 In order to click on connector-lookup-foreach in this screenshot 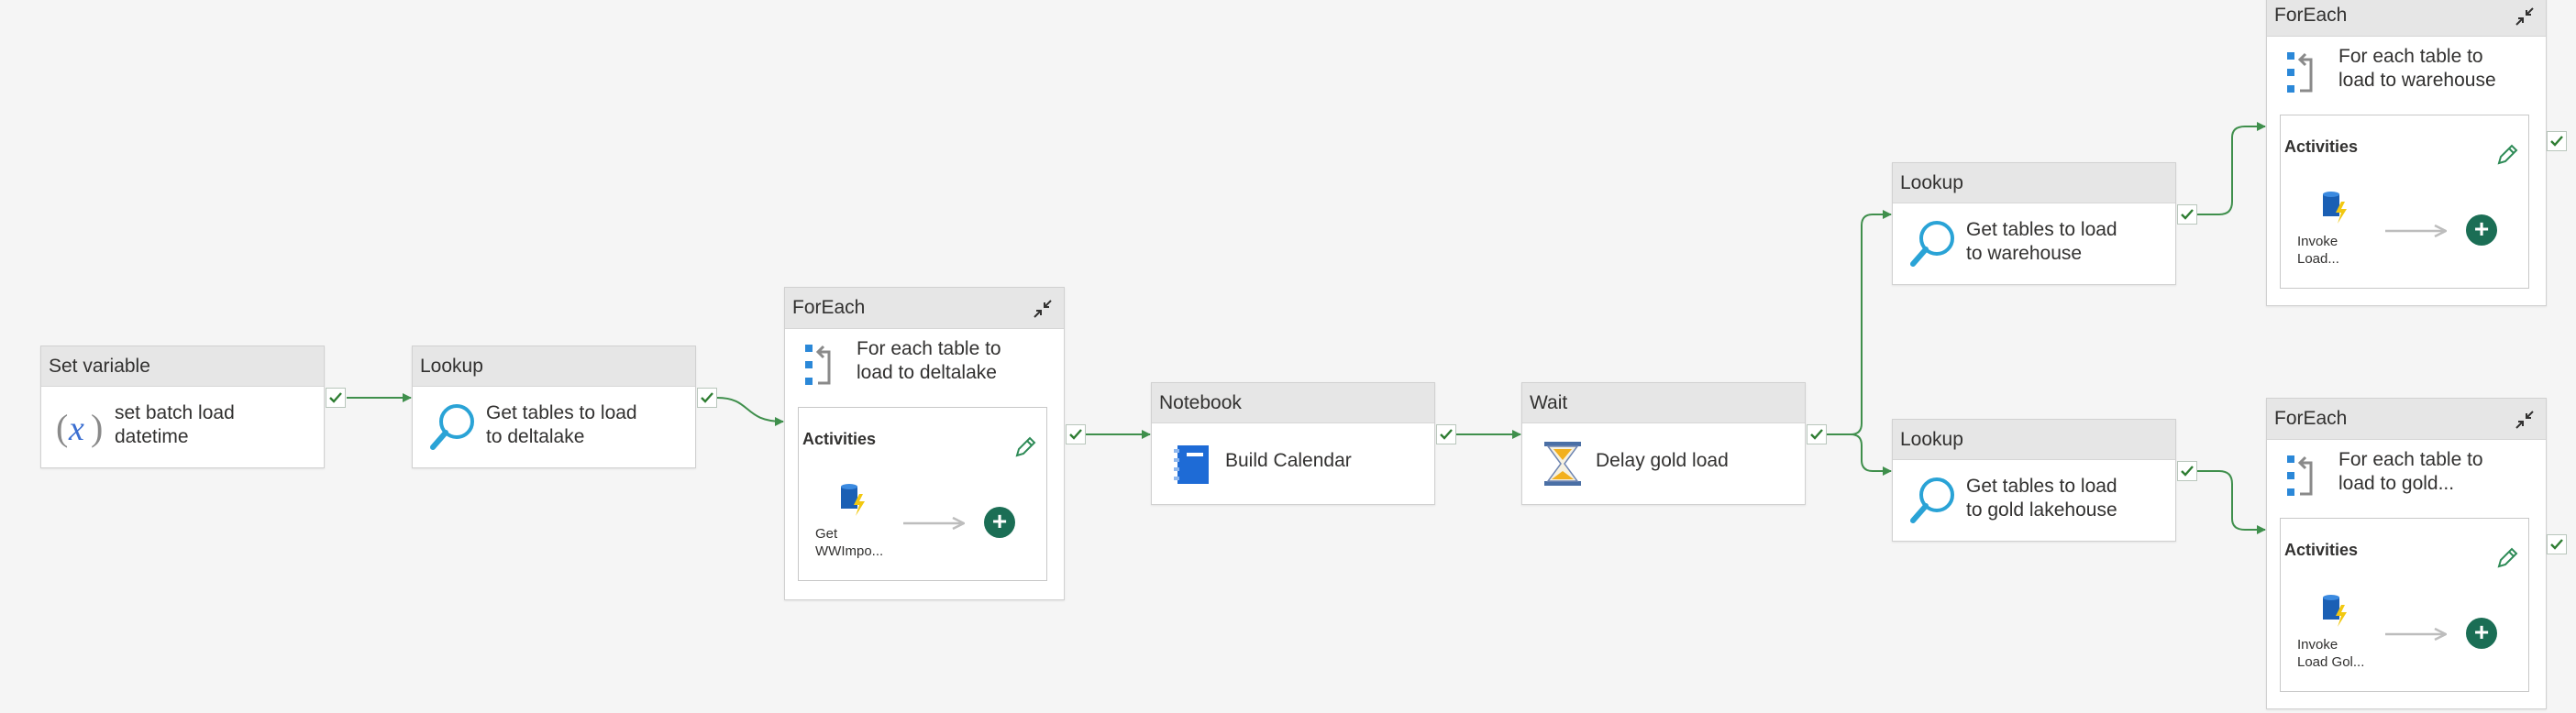, I will do `click(750, 411)`.